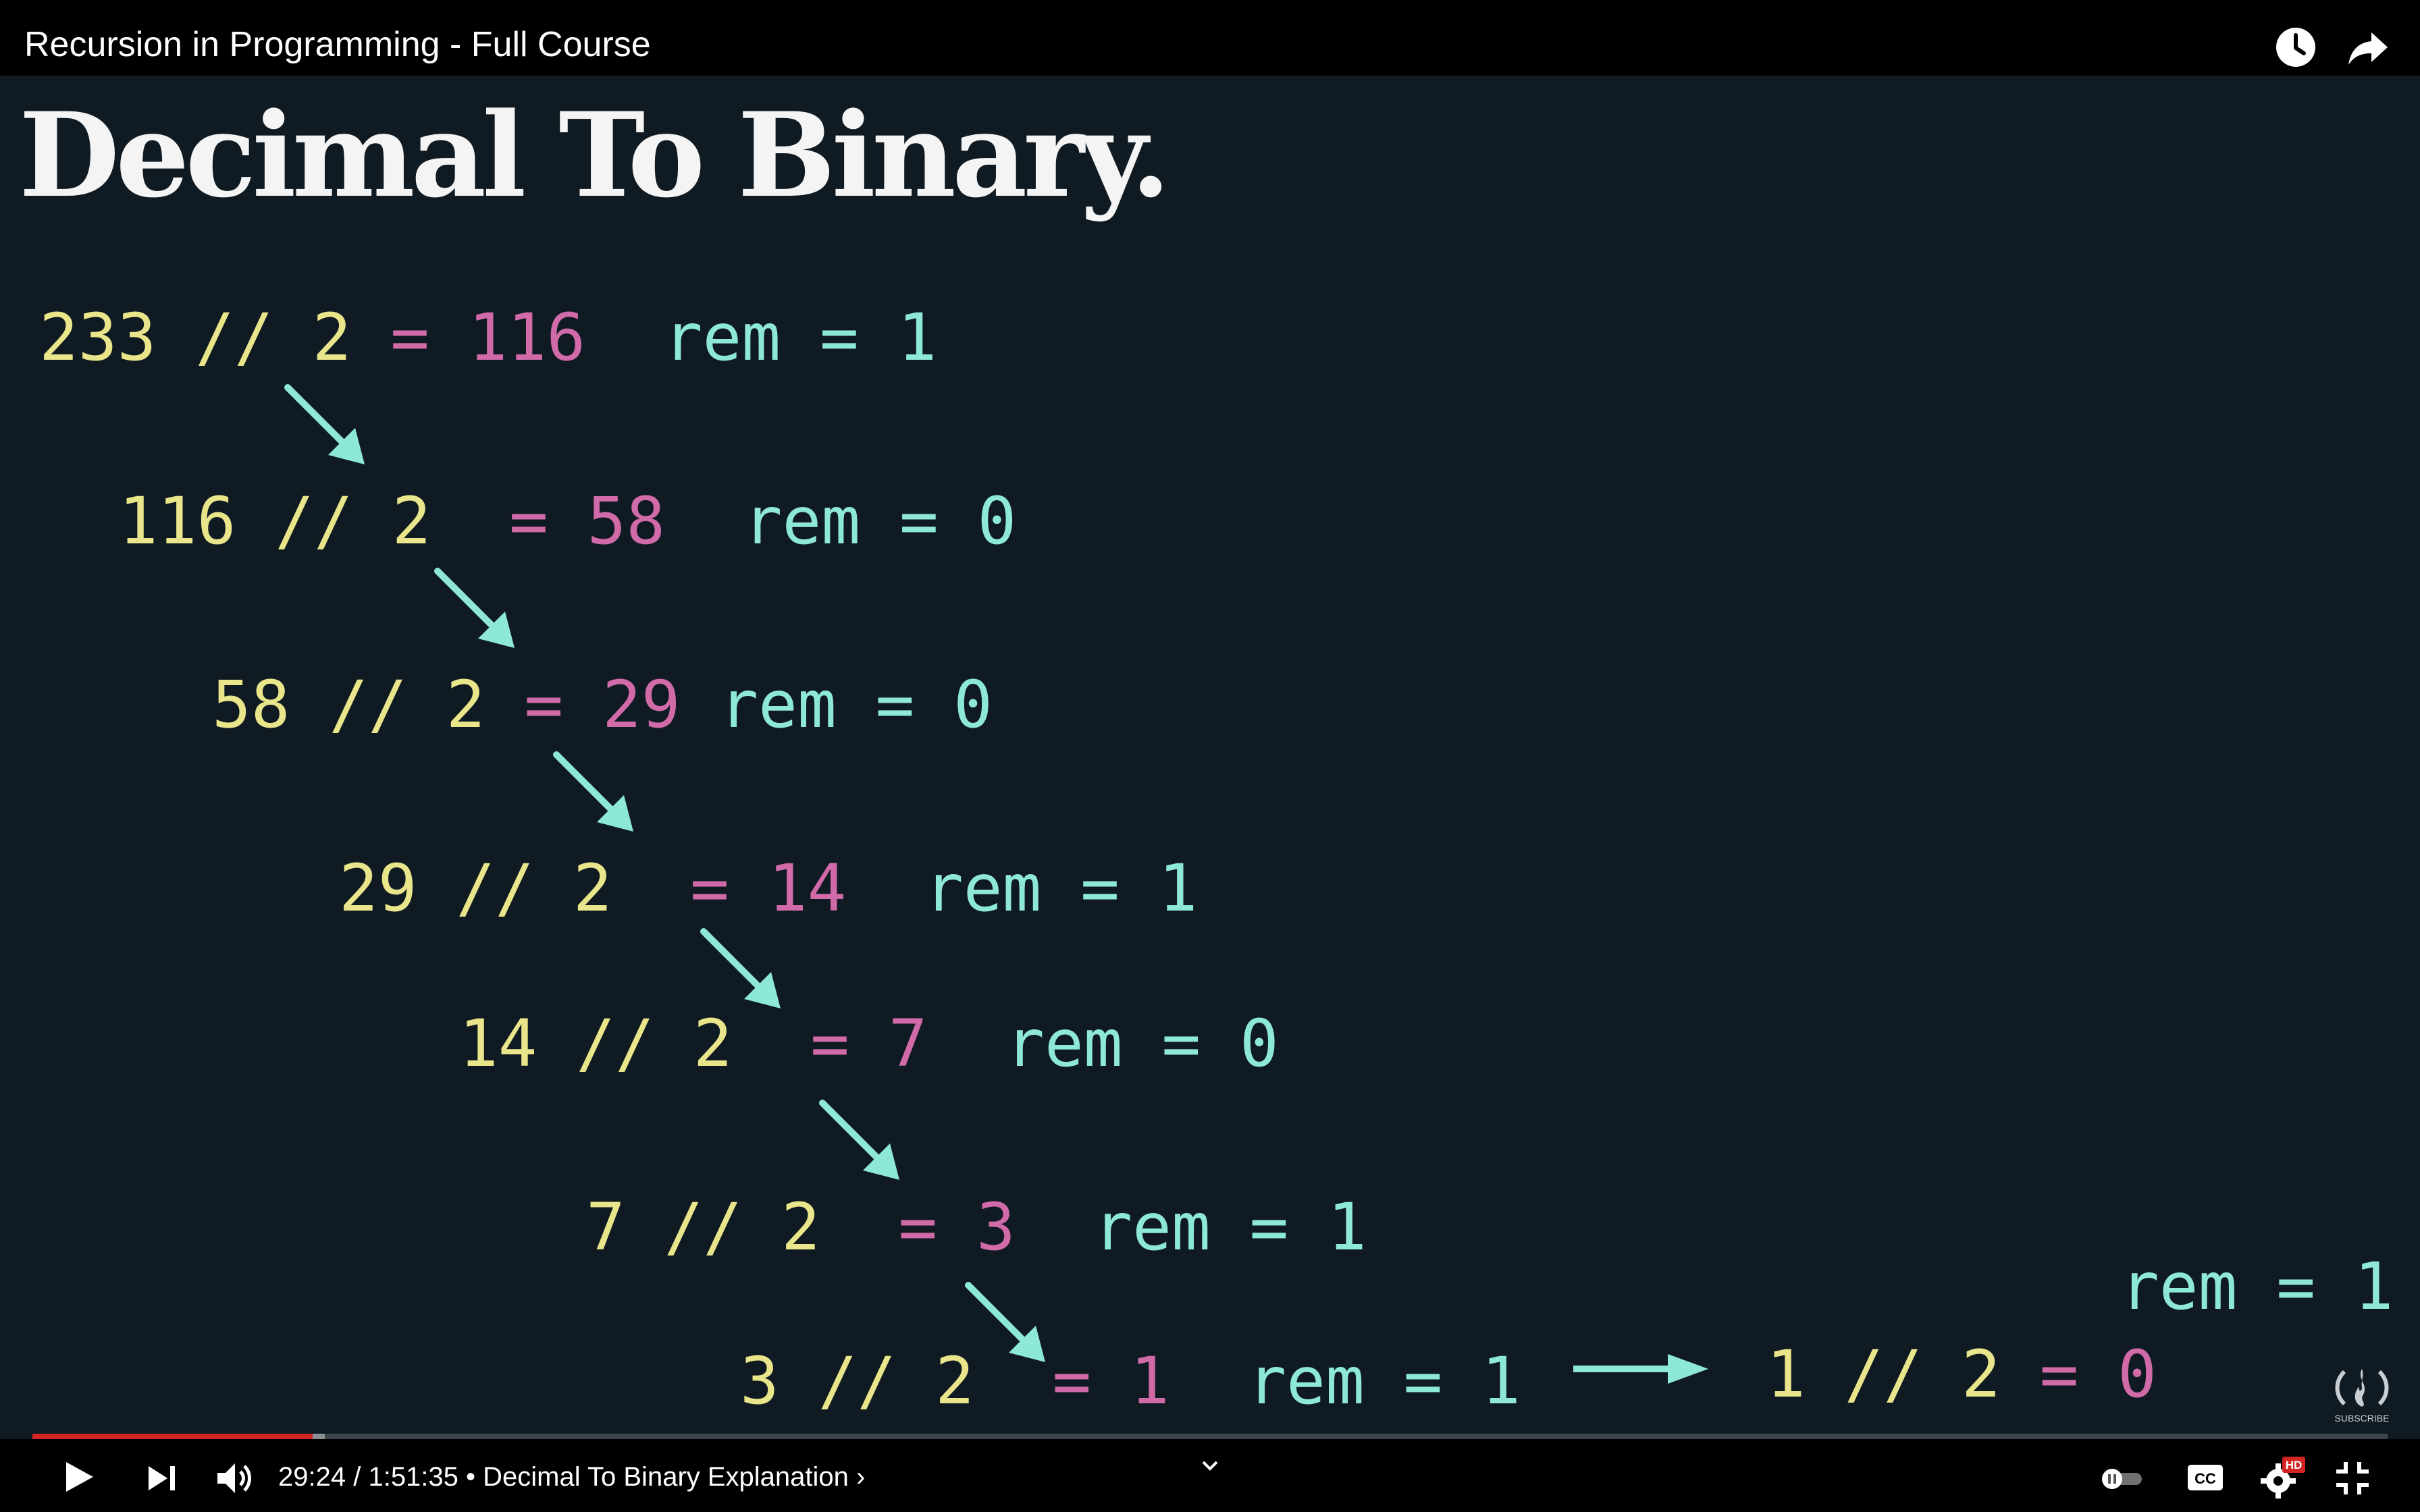 The width and height of the screenshot is (2420, 1512). Describe the element at coordinates (869, 1043) in the screenshot. I see `division-row: 14 // 2 = 7 rem = 0` at that location.